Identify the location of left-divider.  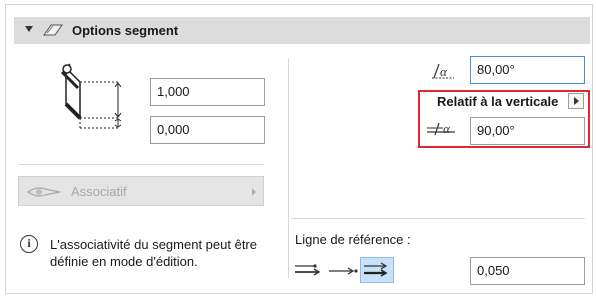
(141, 164).